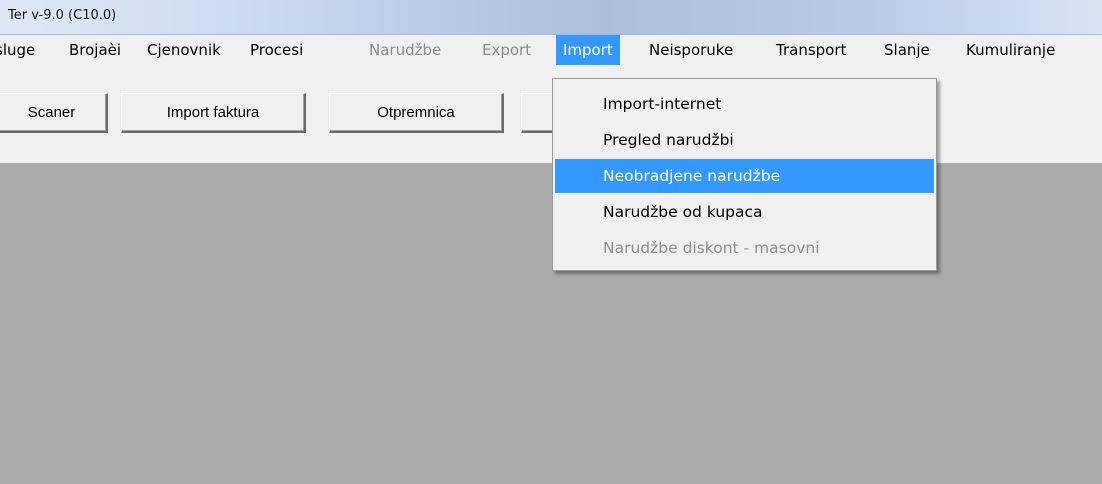  What do you see at coordinates (744, 104) in the screenshot?
I see `menu-option-import-internet: Import-internet` at bounding box center [744, 104].